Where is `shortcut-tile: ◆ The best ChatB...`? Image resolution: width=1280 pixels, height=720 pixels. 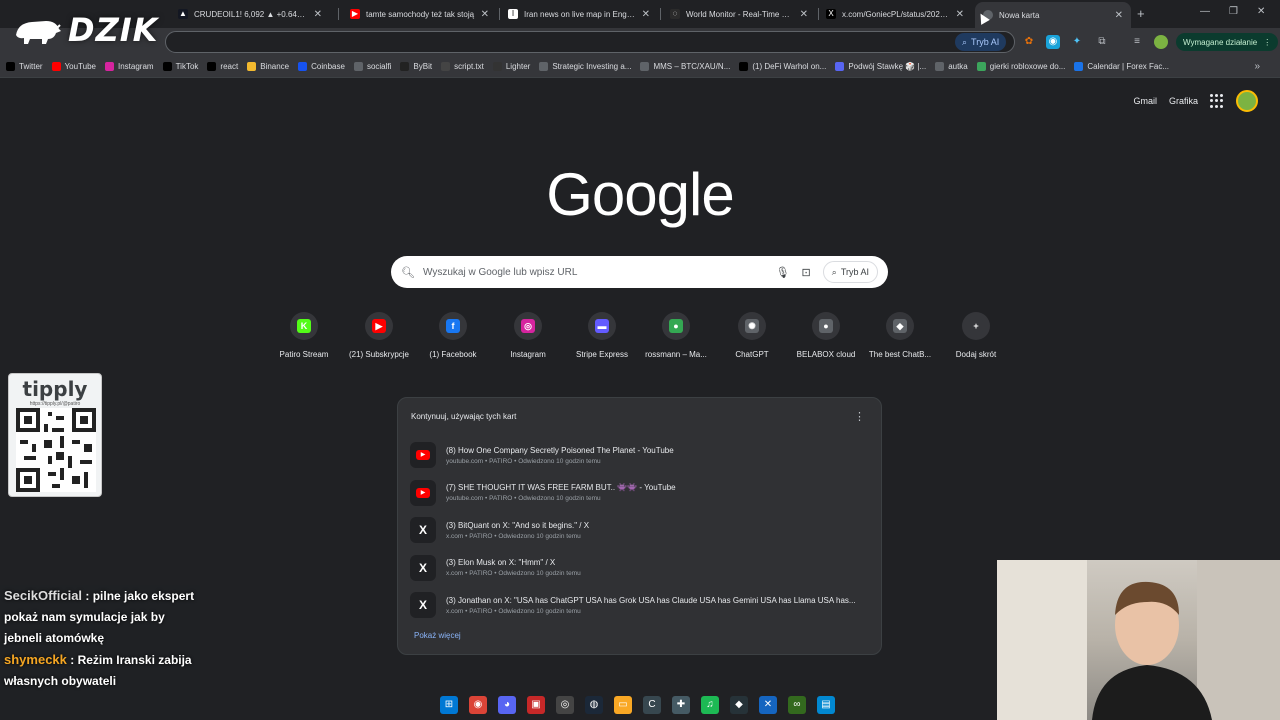
shortcut-tile: ◆ The best ChatB... is located at coordinates (900, 335).